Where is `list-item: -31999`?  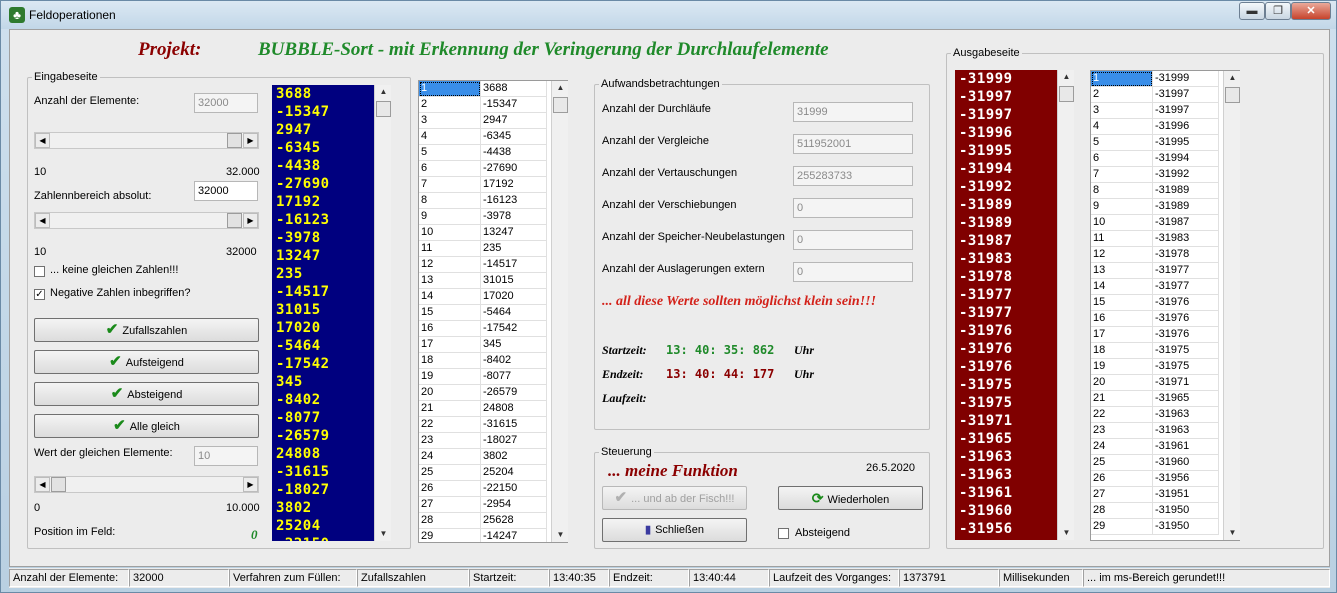 list-item: -31999 is located at coordinates (1006, 79).